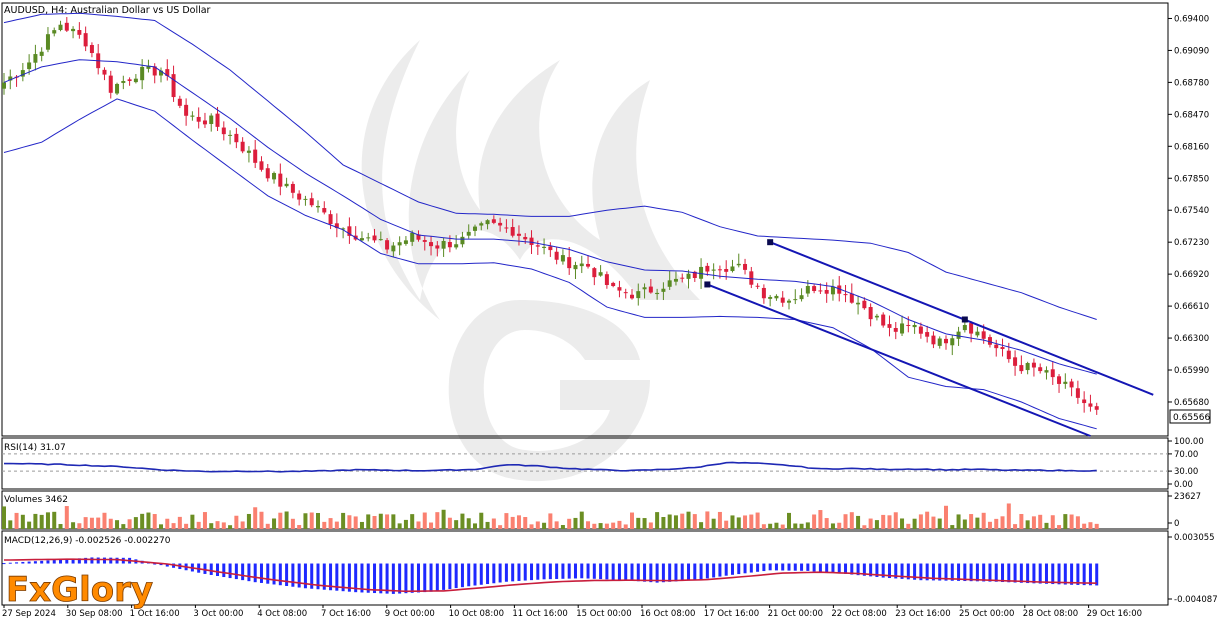 The height and width of the screenshot is (629, 1221). I want to click on rsi-y-tick-label: 70.00, so click(1186, 455).